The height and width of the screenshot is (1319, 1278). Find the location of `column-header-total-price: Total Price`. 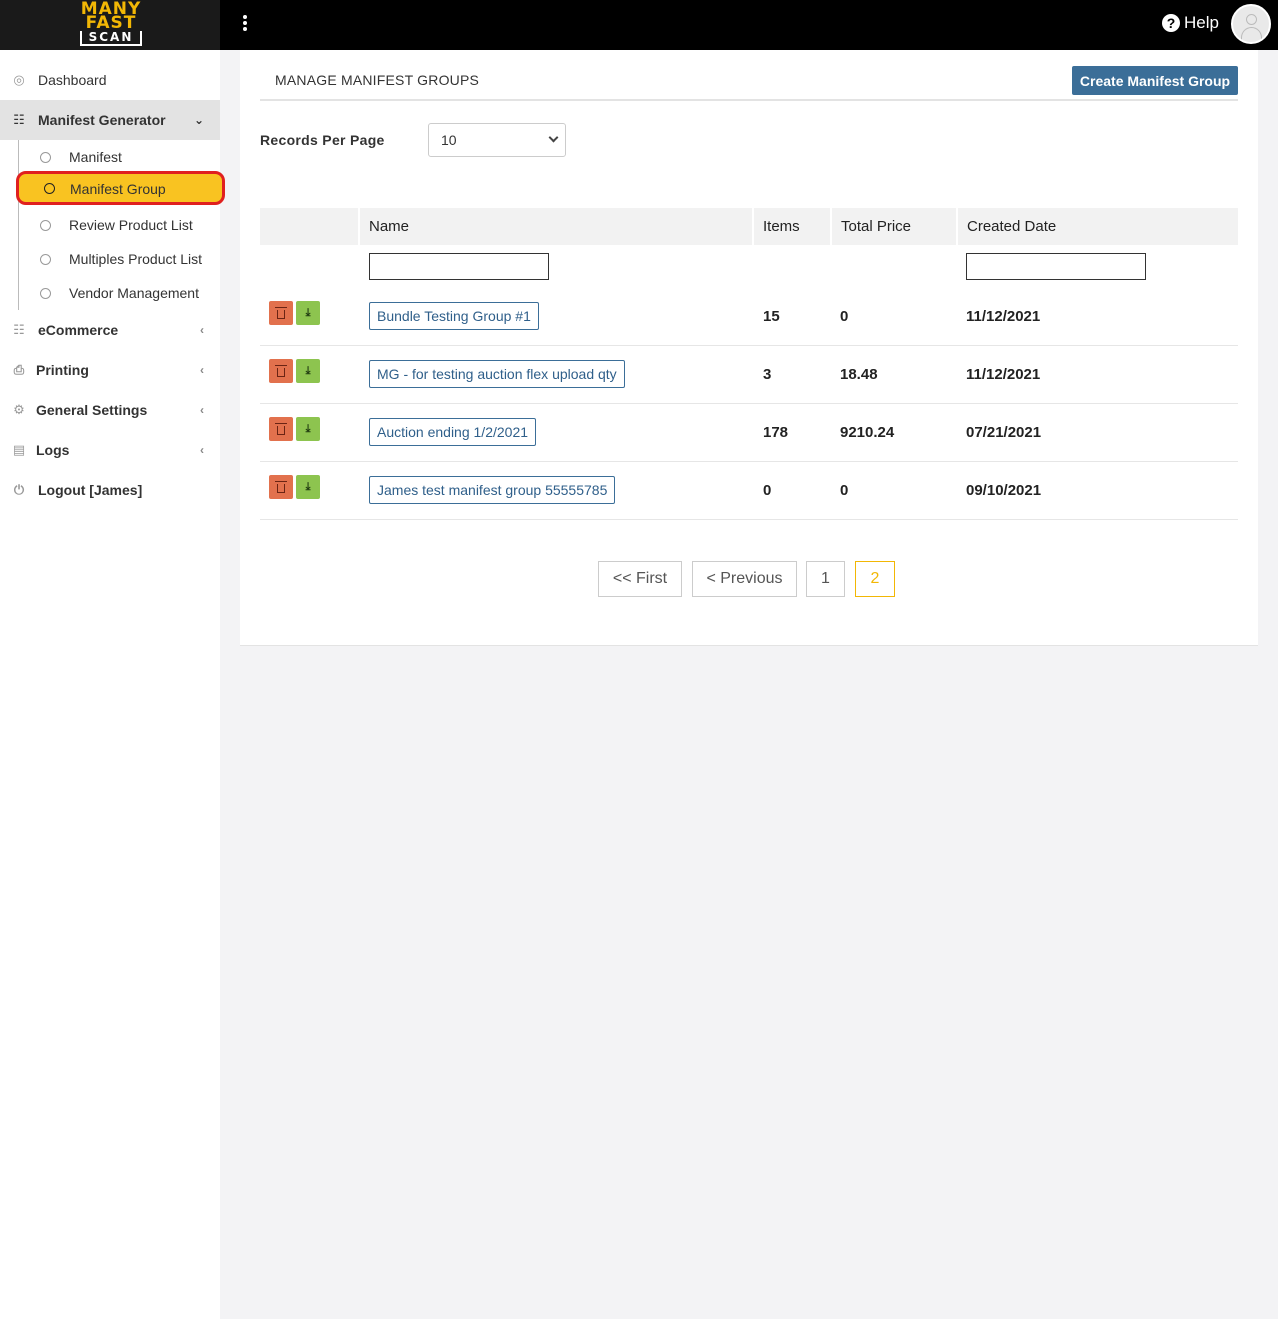

column-header-total-price: Total Price is located at coordinates (893, 226).